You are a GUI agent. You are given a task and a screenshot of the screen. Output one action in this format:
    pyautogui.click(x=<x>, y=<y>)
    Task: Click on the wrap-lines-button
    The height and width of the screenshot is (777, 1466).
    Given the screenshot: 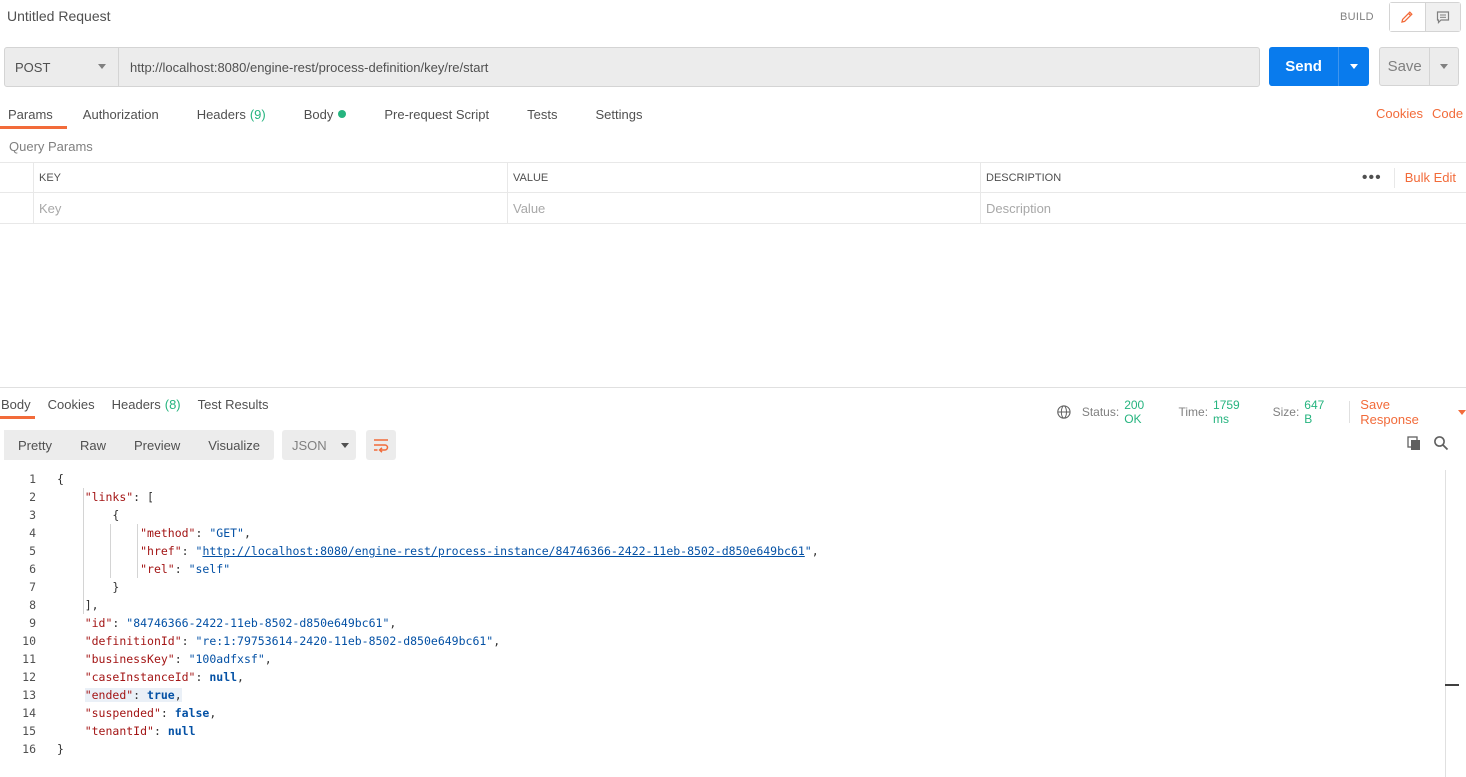 What is the action you would take?
    pyautogui.click(x=381, y=445)
    